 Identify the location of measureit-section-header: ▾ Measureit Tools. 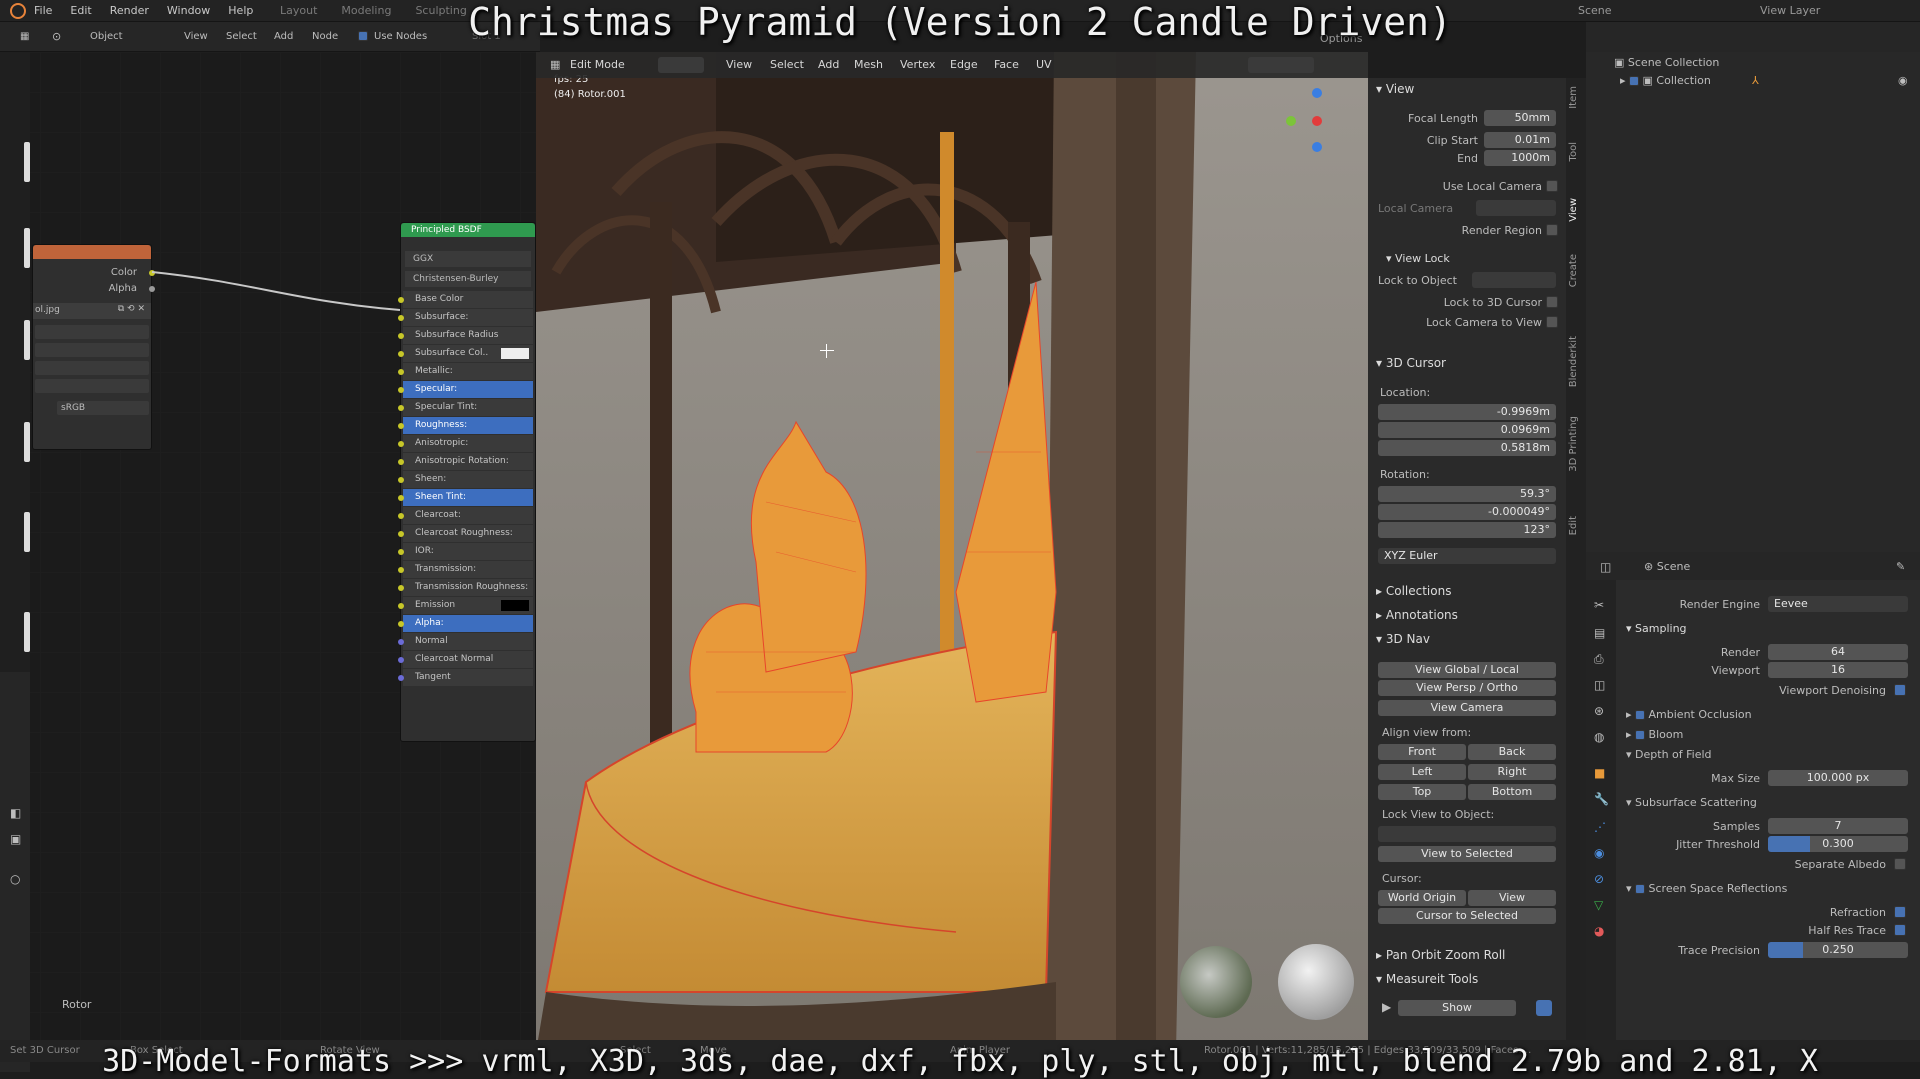
(1427, 979).